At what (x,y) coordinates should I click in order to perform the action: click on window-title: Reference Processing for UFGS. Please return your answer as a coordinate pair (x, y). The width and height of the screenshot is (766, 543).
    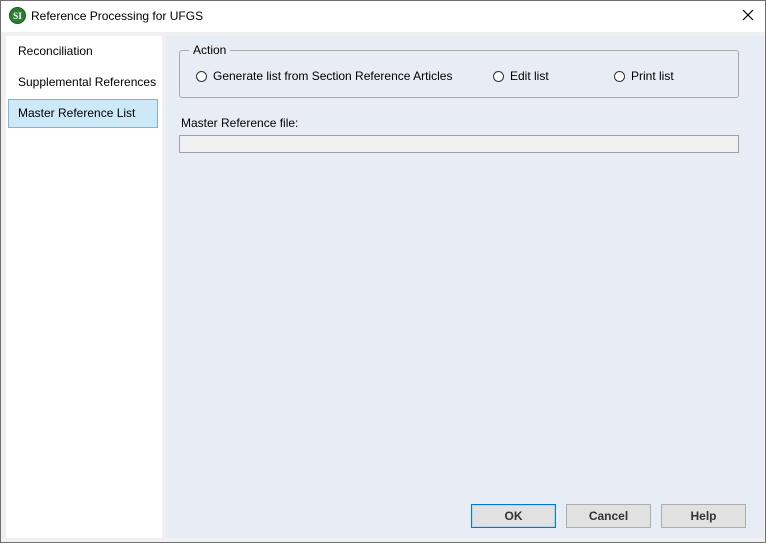
    Looking at the image, I should click on (117, 16).